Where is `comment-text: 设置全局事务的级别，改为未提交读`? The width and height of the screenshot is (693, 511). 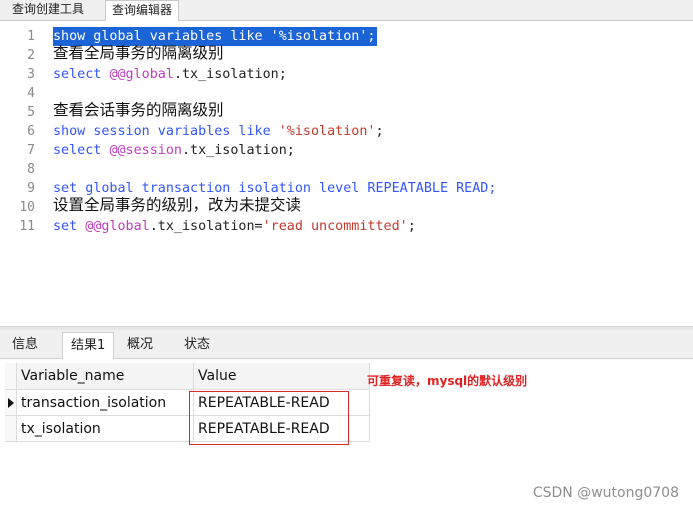 comment-text: 设置全局事务的级别，改为未提交读 is located at coordinates (177, 205).